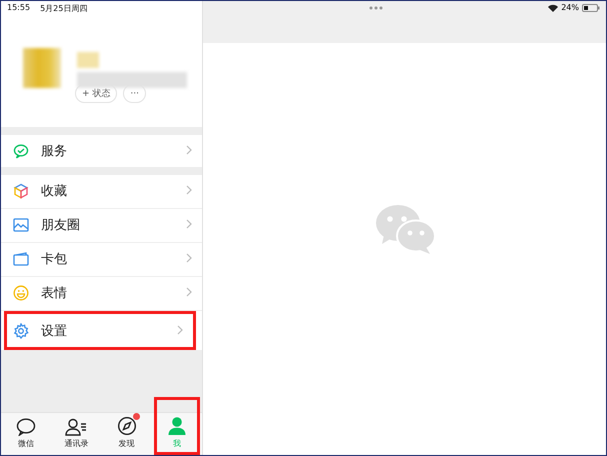  What do you see at coordinates (18, 8) in the screenshot?
I see `status-time: 15:55` at bounding box center [18, 8].